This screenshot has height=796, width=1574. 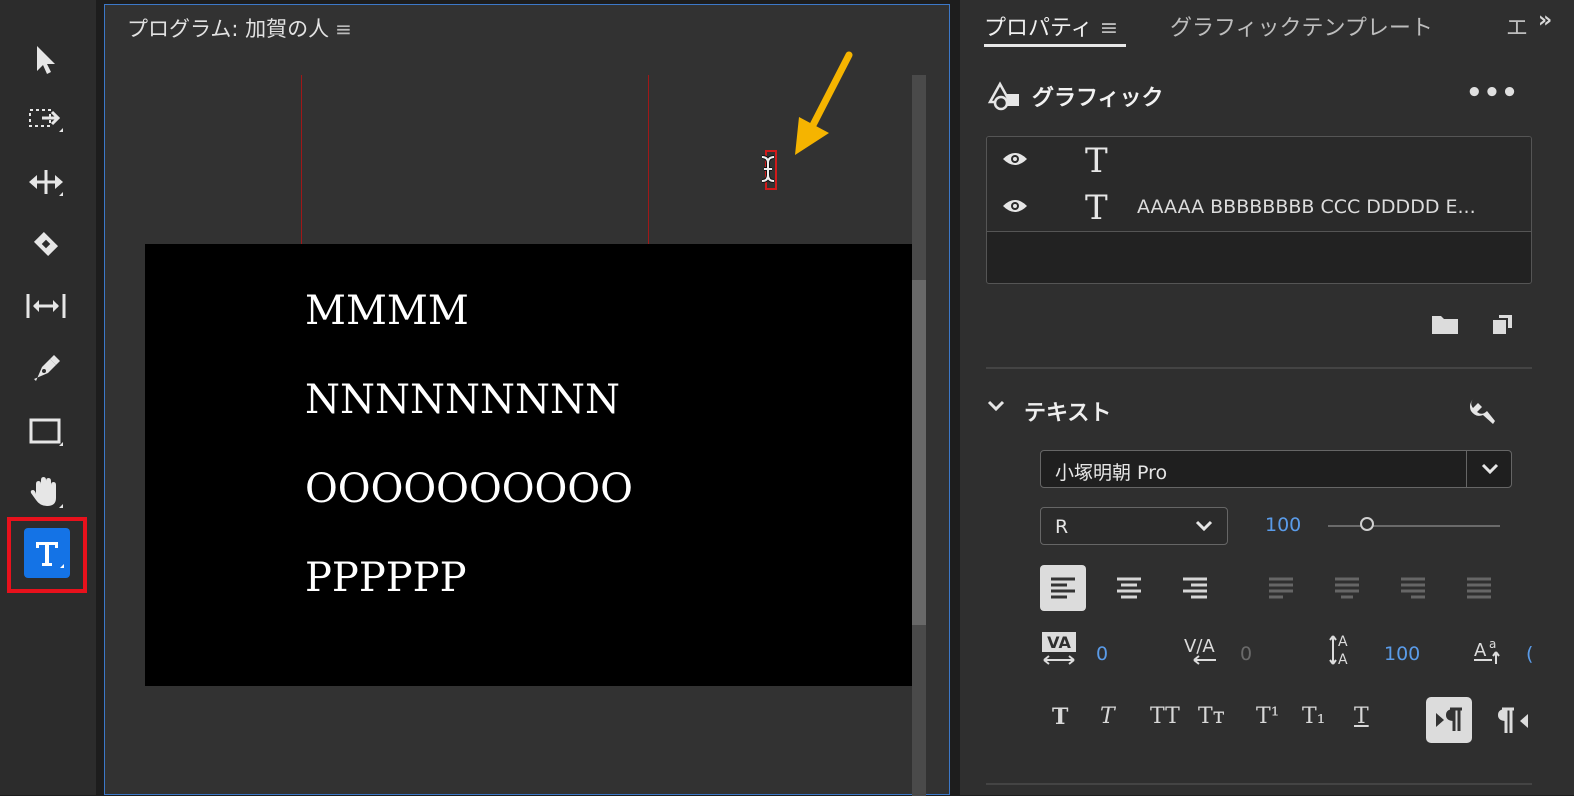 I want to click on tab-graphic-templates: グラフィックテンプレート, so click(x=1301, y=26).